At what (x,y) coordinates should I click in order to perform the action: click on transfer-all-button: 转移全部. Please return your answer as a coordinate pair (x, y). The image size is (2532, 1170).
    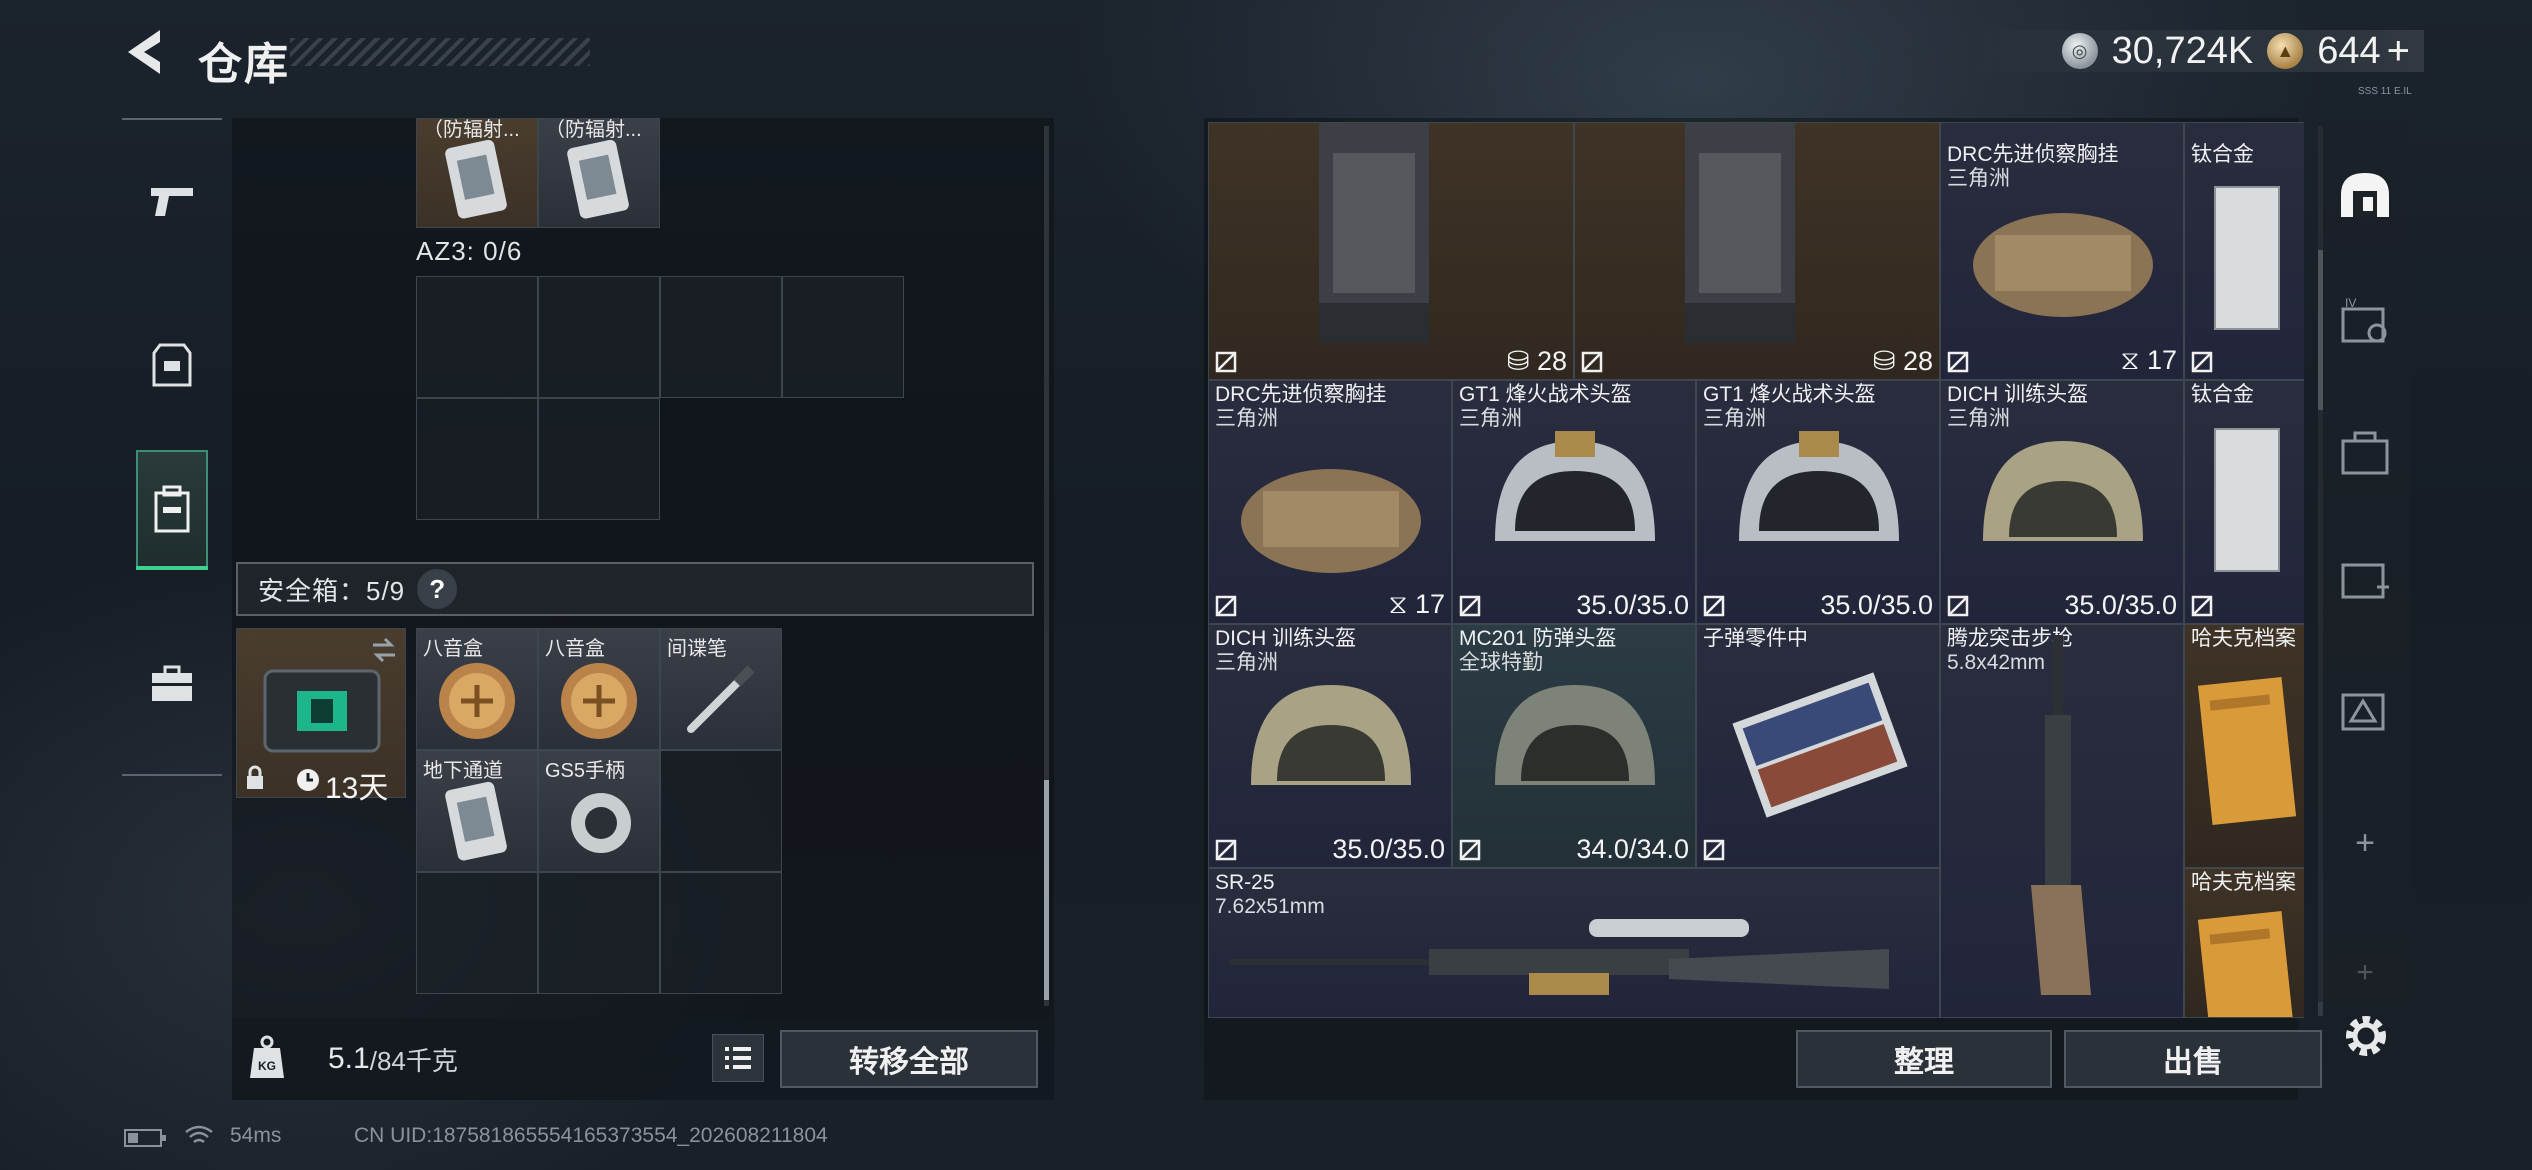
    Looking at the image, I should click on (909, 1059).